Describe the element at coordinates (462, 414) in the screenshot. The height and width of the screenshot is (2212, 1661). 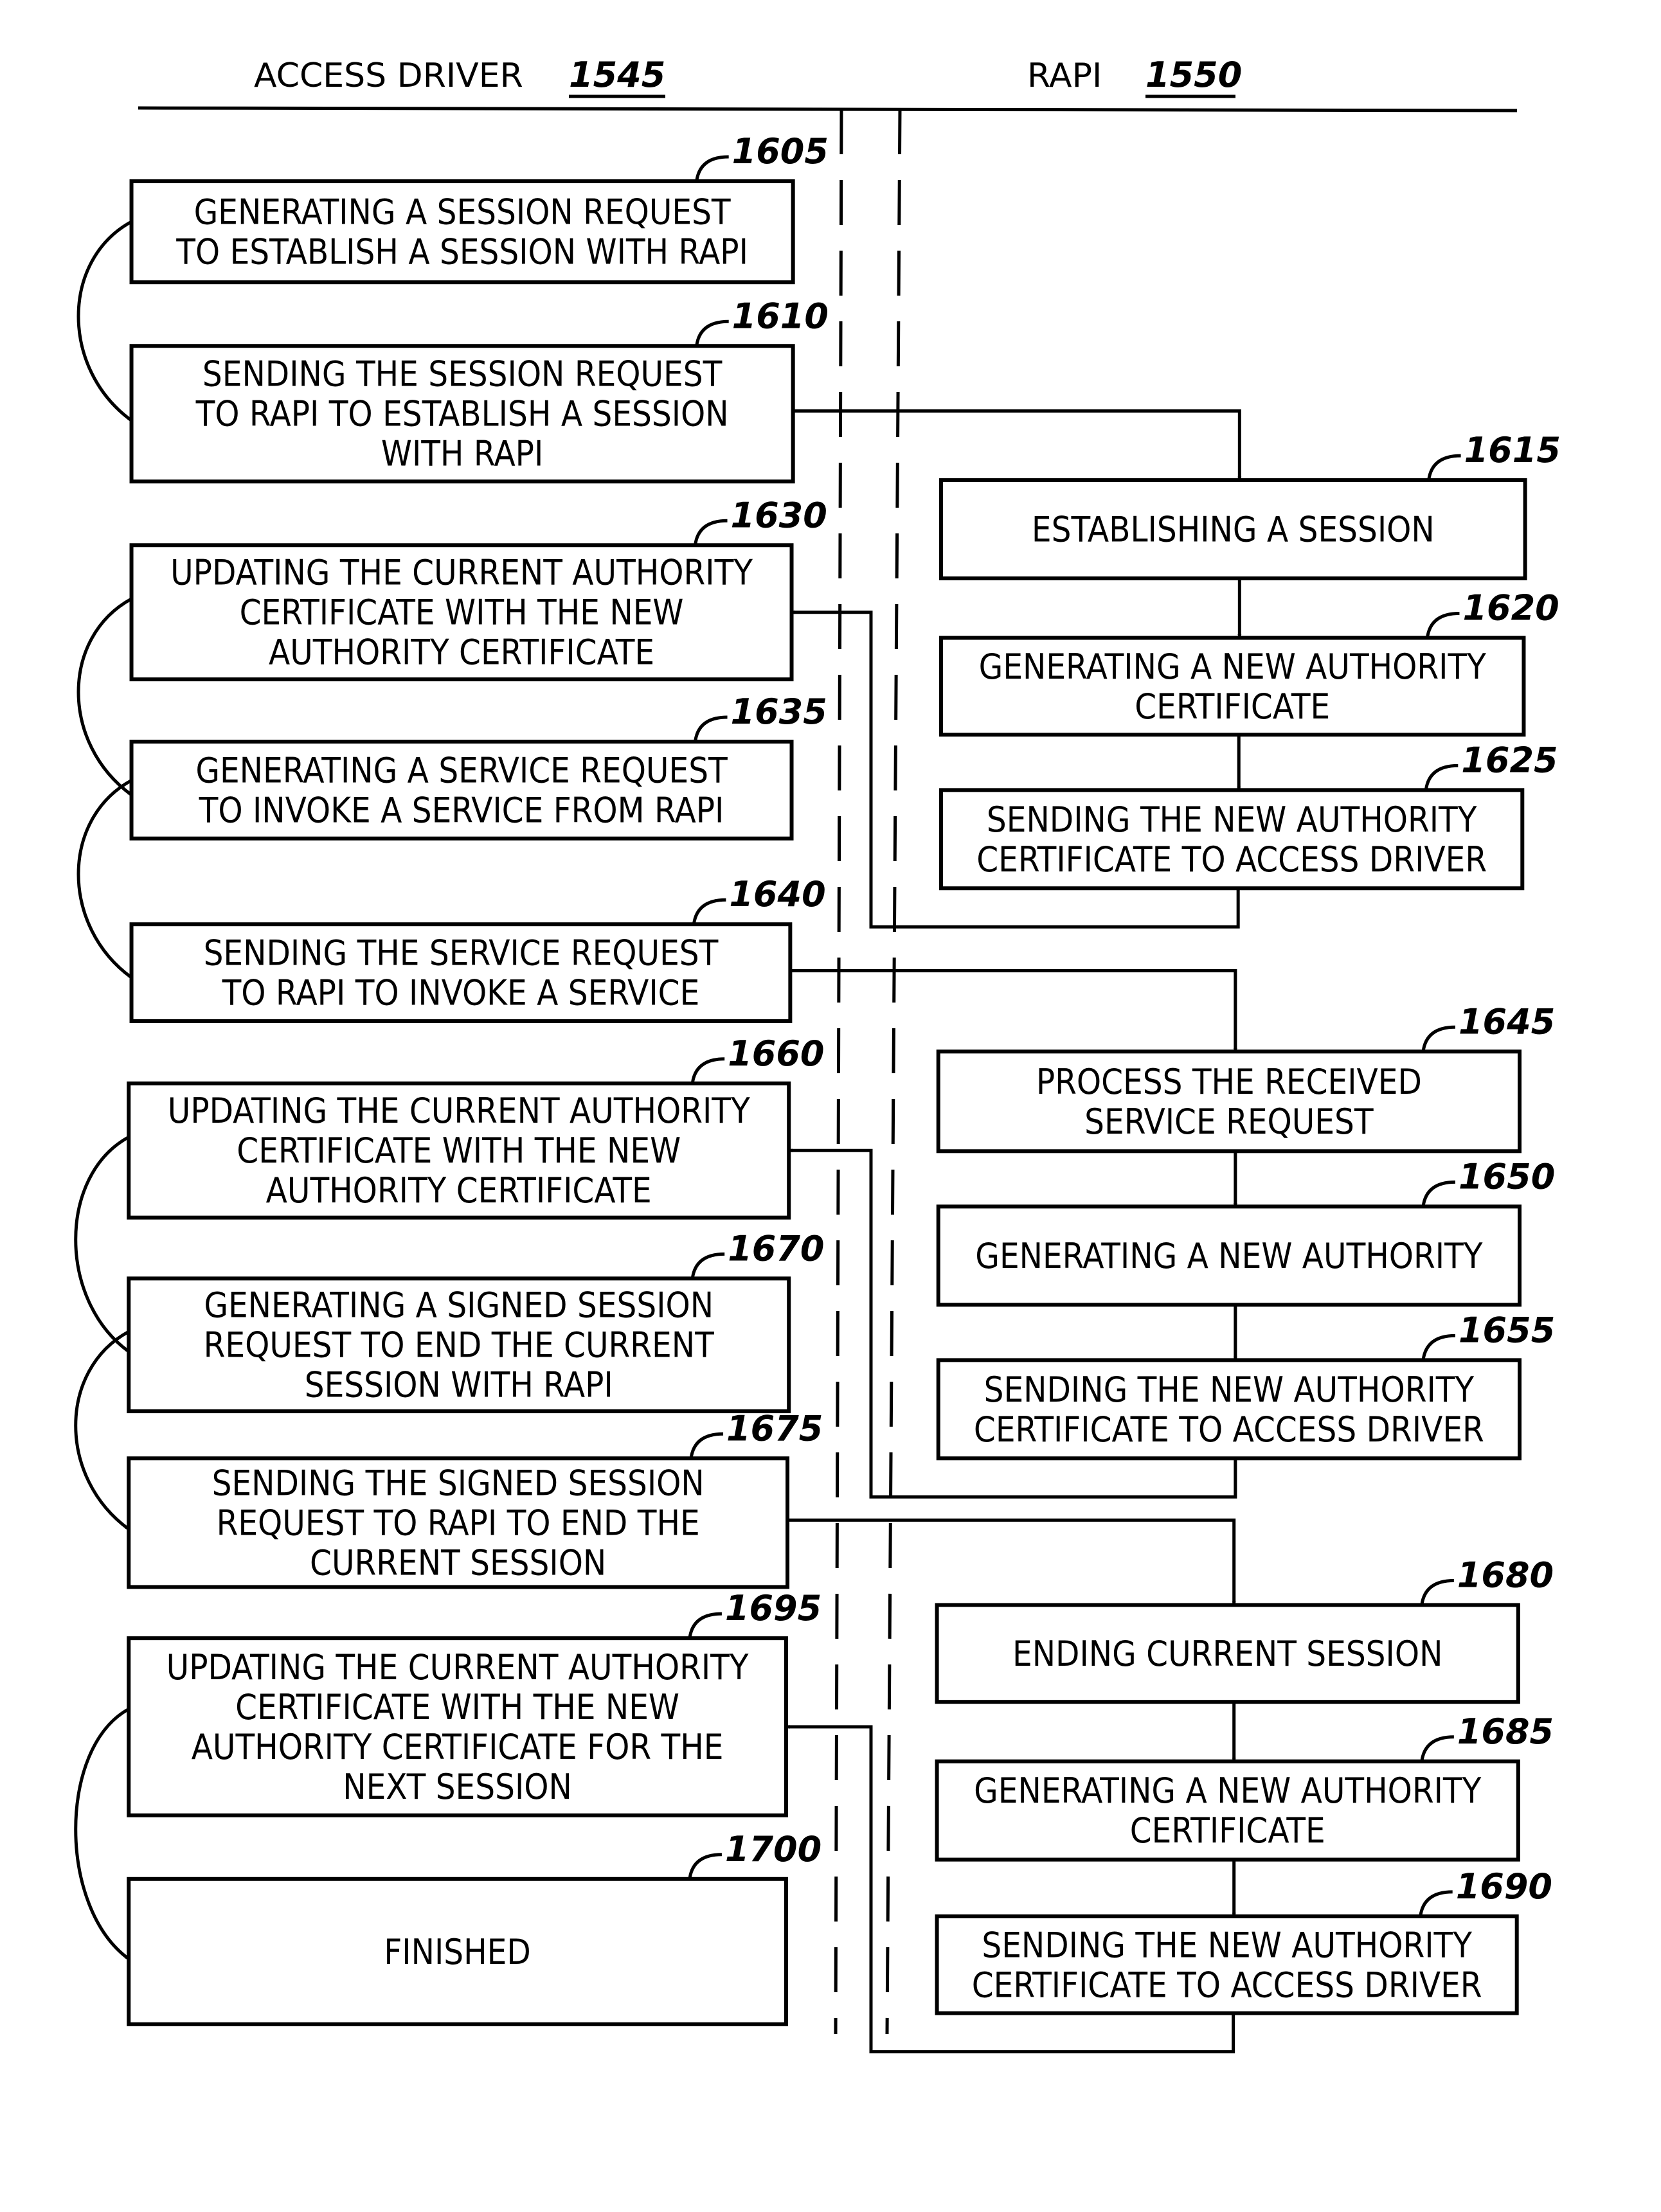
I see `step-text-line: TO RAPI TO ESTABLISH A SESSION` at that location.